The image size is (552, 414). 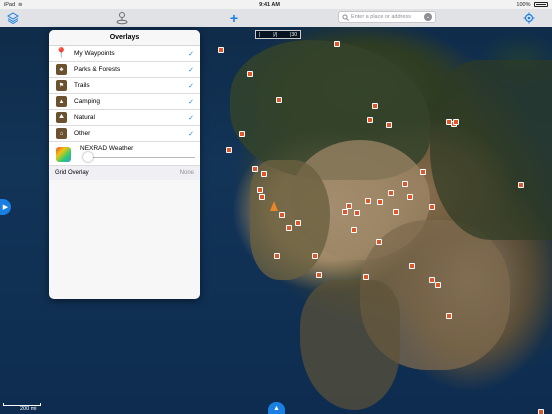 What do you see at coordinates (293, 34) in the screenshot?
I see `ruler-right: |30` at bounding box center [293, 34].